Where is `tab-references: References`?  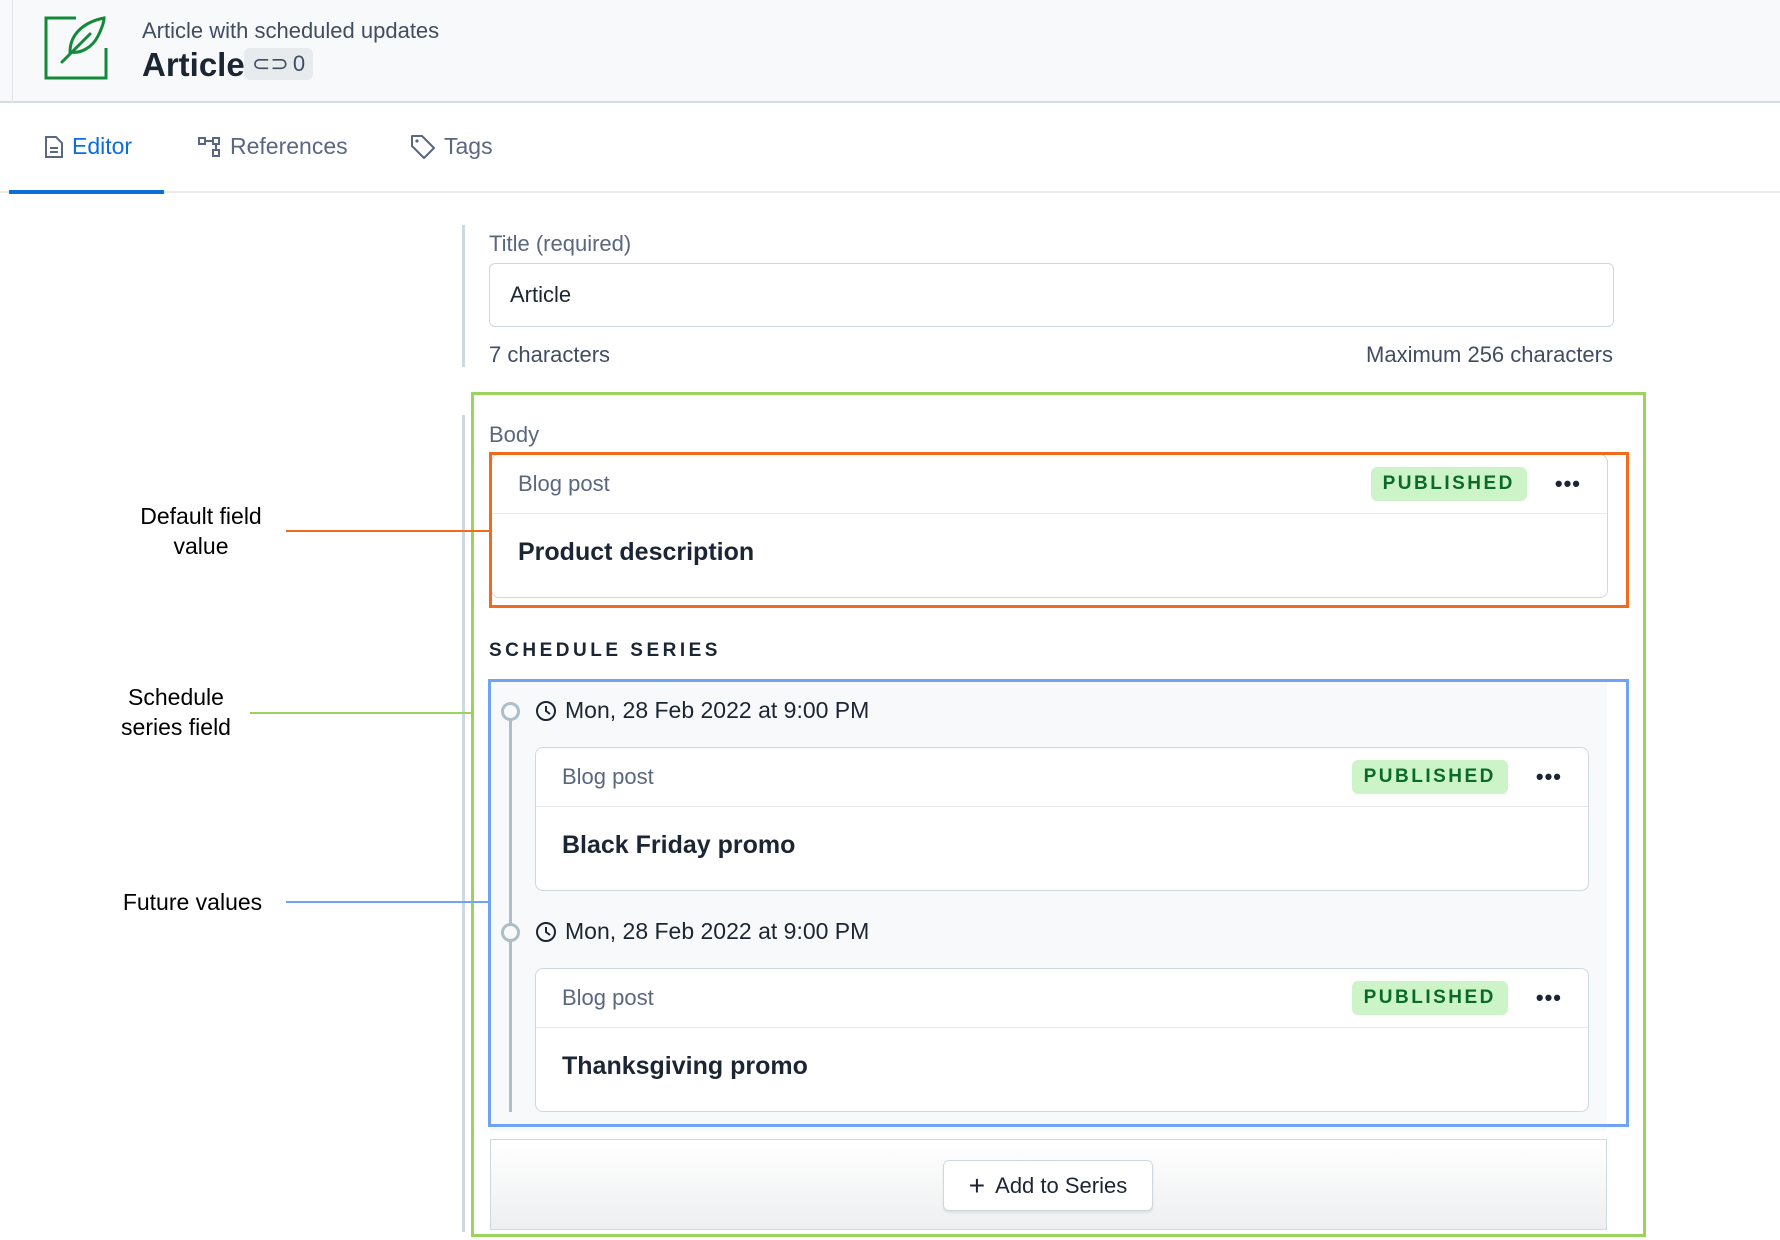 tab-references: References is located at coordinates (273, 146).